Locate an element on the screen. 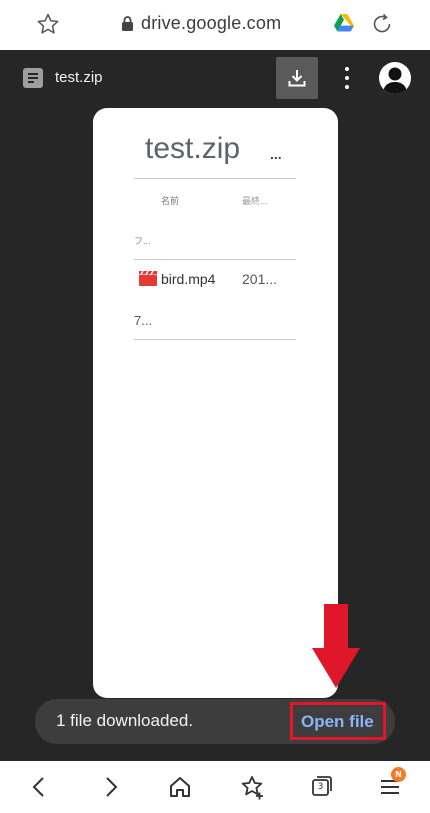  file-row-name: bird.mp4 is located at coordinates (188, 279).